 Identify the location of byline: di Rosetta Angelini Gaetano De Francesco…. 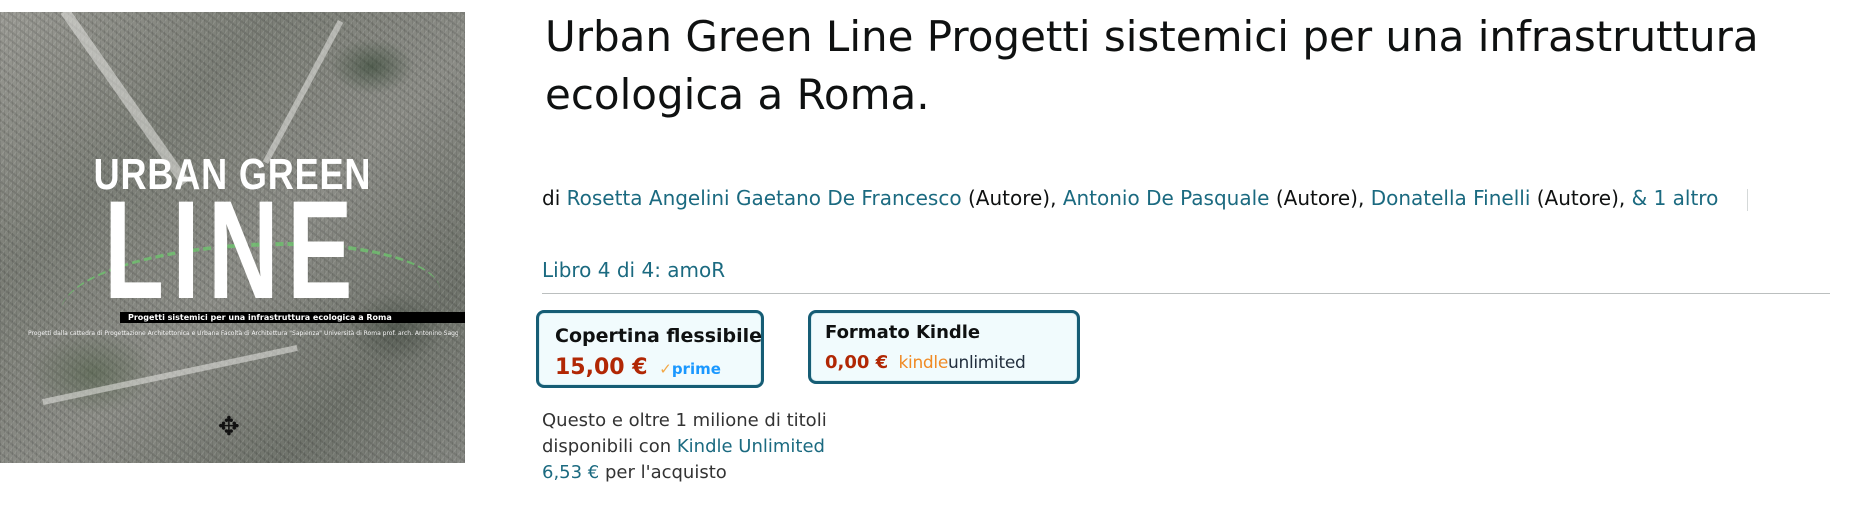
(1145, 198).